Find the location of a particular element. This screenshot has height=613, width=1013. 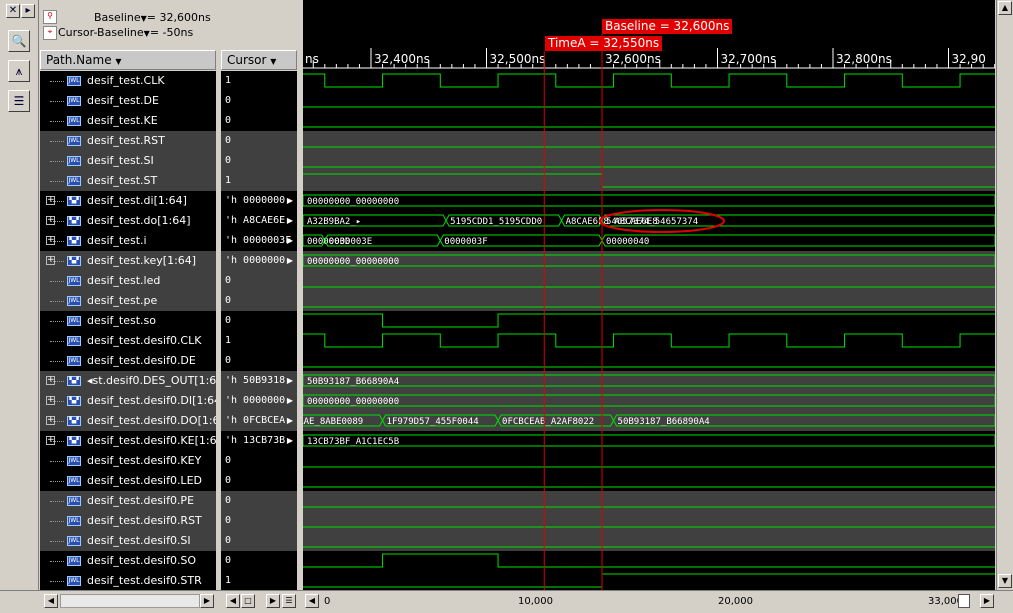

cursor-value-row: 'h 0000003F ▶ is located at coordinates (259, 241).